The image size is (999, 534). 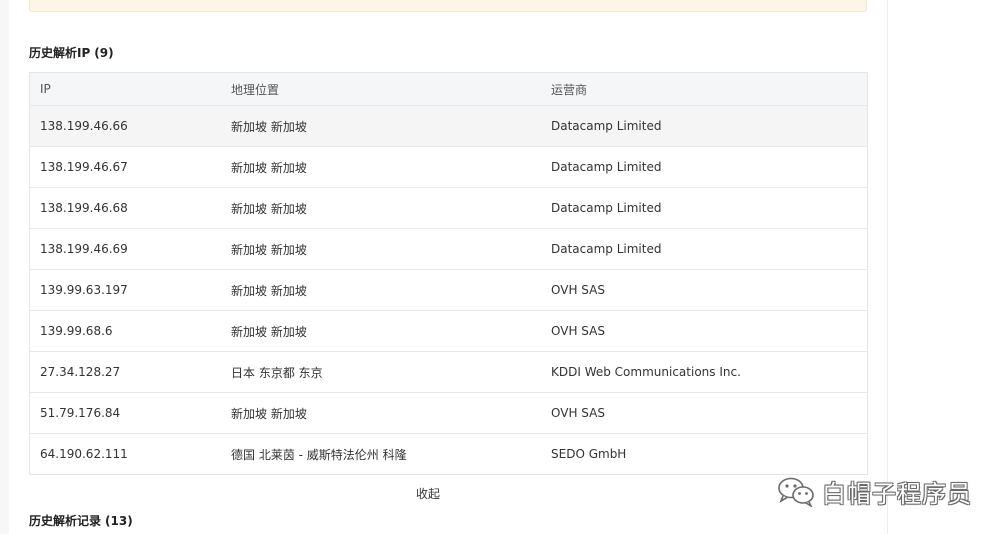 What do you see at coordinates (448, 330) in the screenshot?
I see `table-row: 139.99.68.6 新加坡 新加坡 OVH SAS` at bounding box center [448, 330].